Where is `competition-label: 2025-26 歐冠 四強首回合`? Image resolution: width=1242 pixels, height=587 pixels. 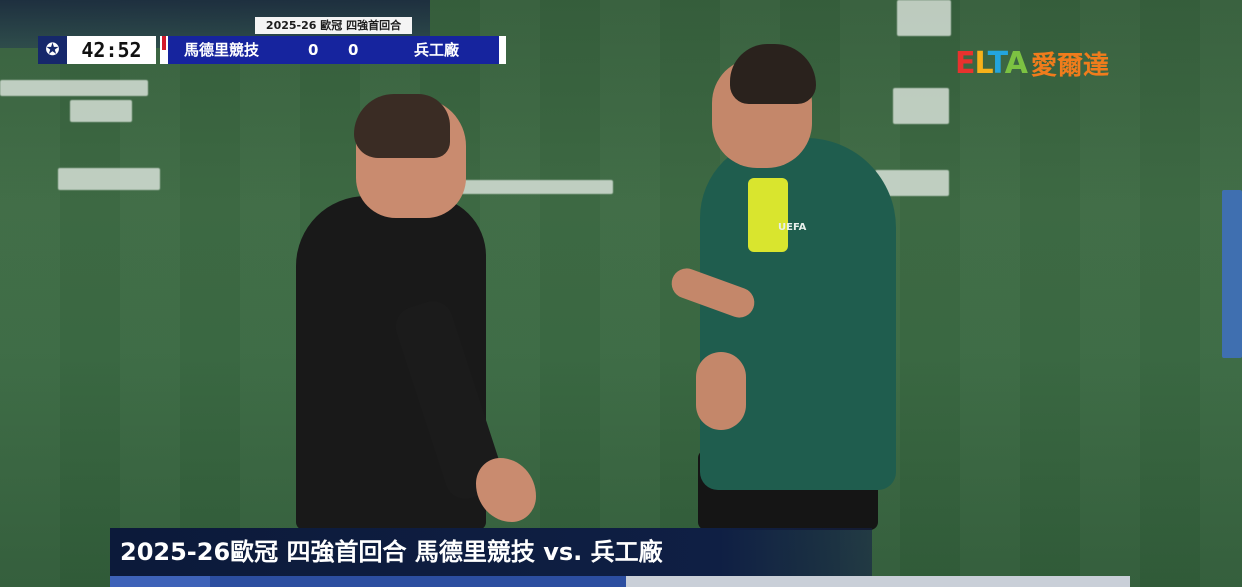 competition-label: 2025-26 歐冠 四強首回合 is located at coordinates (333, 25).